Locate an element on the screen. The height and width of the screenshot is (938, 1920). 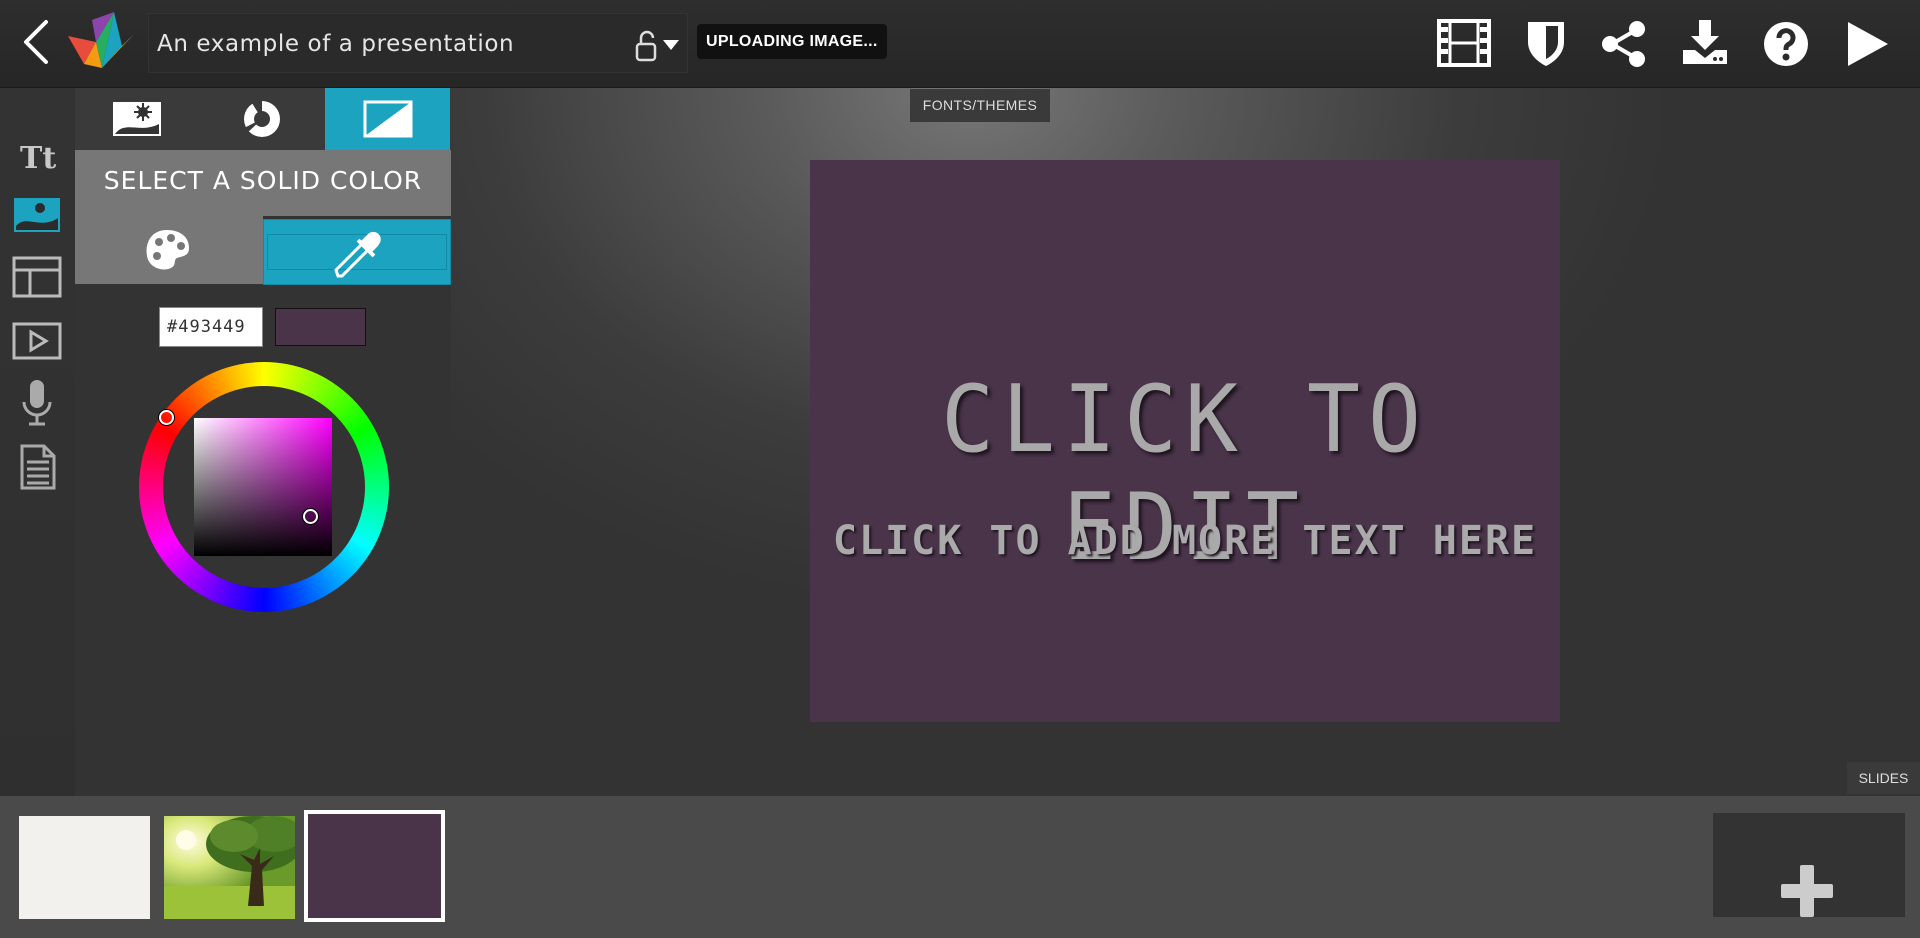
palette-icon is located at coordinates (167, 250).